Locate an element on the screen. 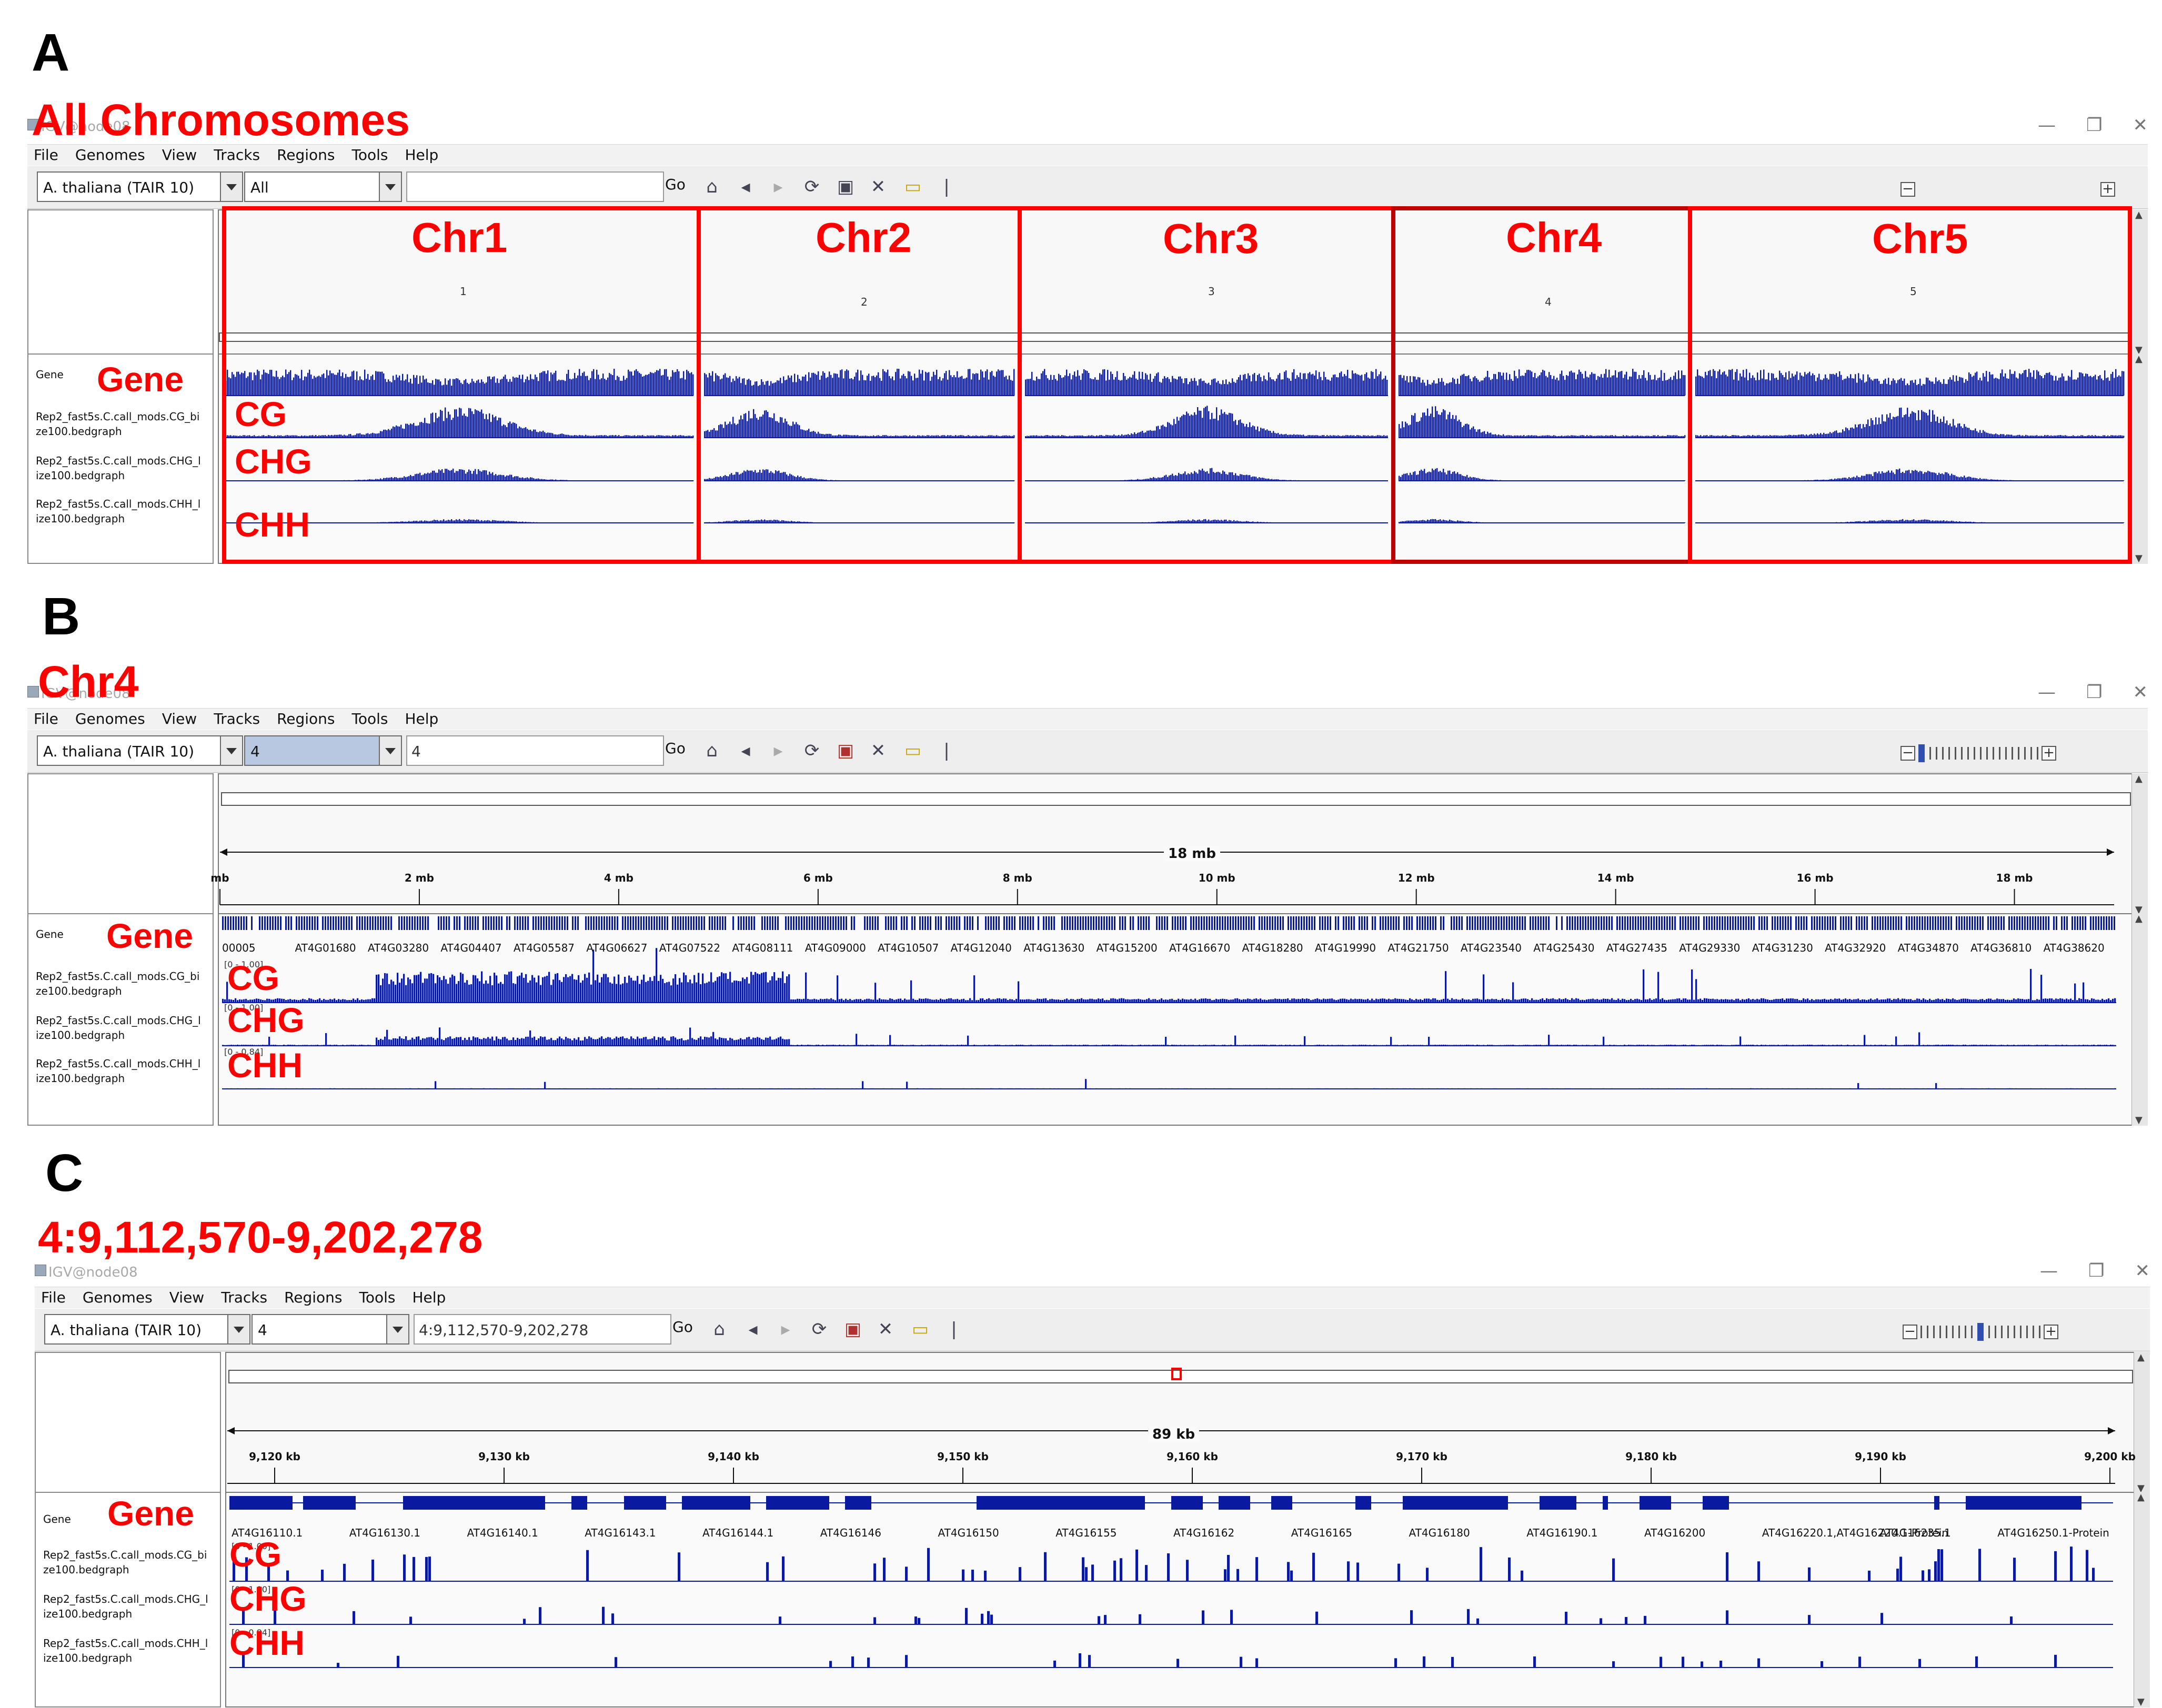 The width and height of the screenshot is (2162, 1708). gene-label: AT4G16200 is located at coordinates (1675, 1533).